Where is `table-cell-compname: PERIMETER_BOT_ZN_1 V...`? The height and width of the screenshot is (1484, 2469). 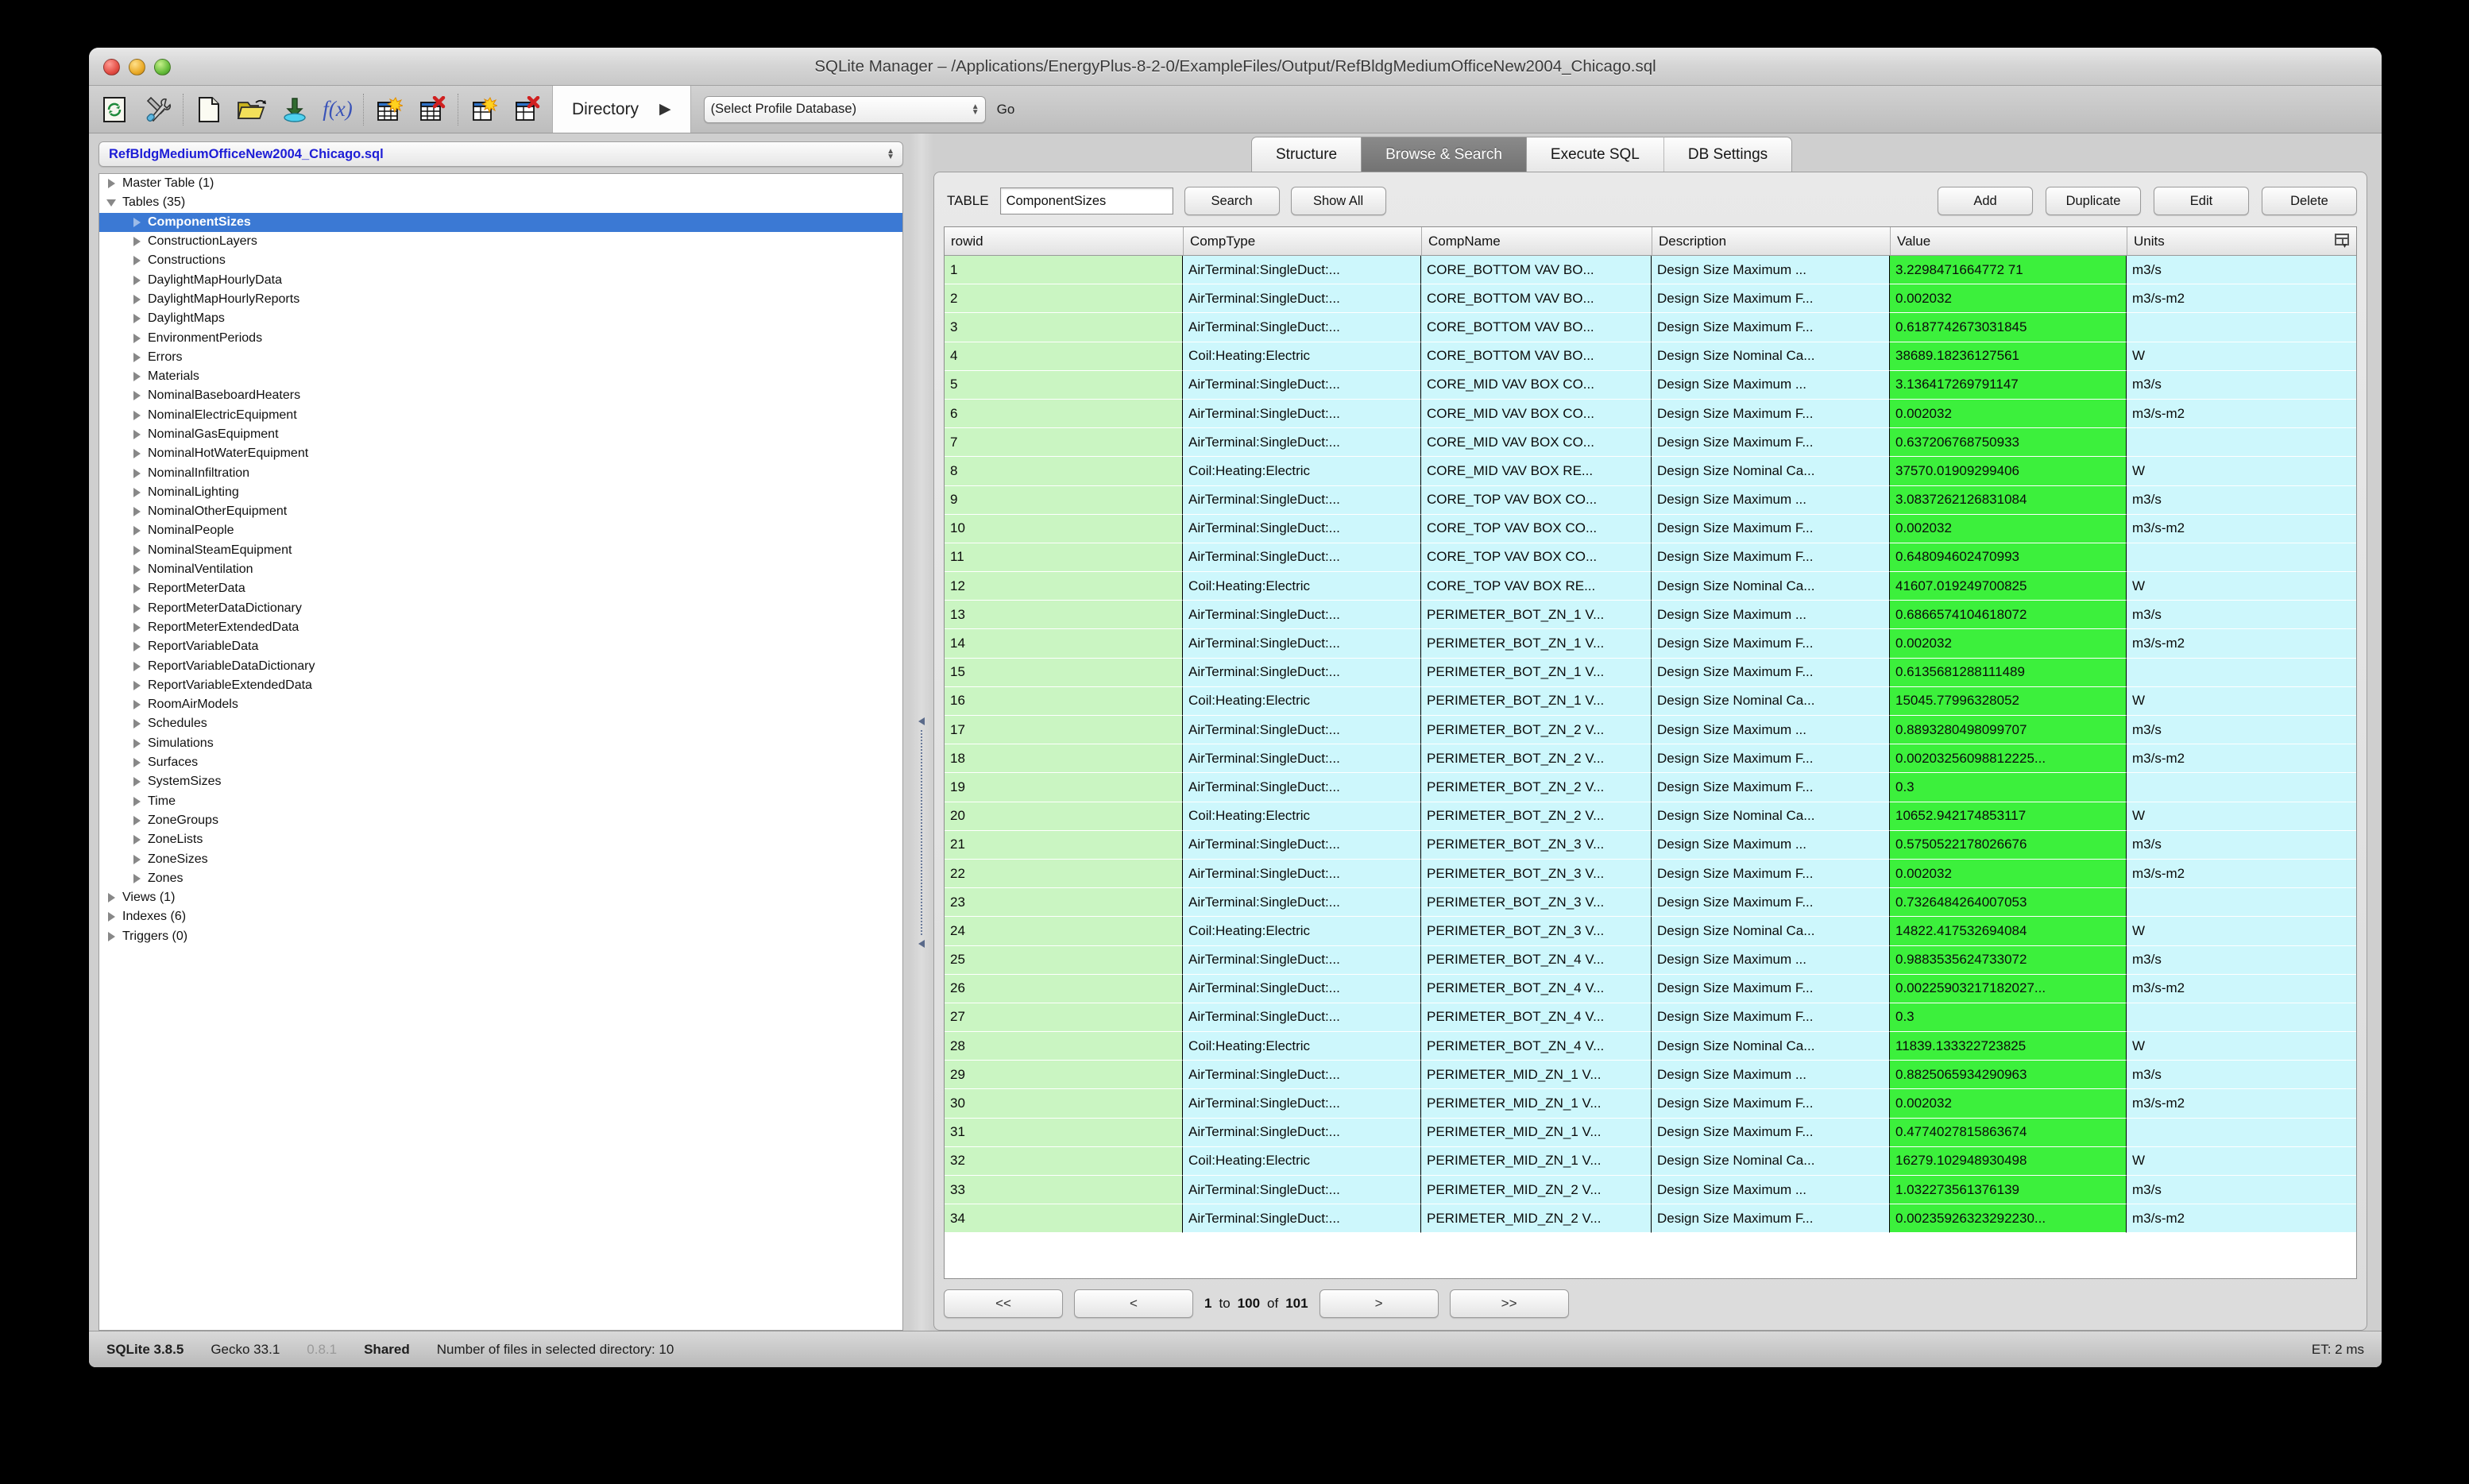
table-cell-compname: PERIMETER_BOT_ZN_1 V... is located at coordinates (1536, 701).